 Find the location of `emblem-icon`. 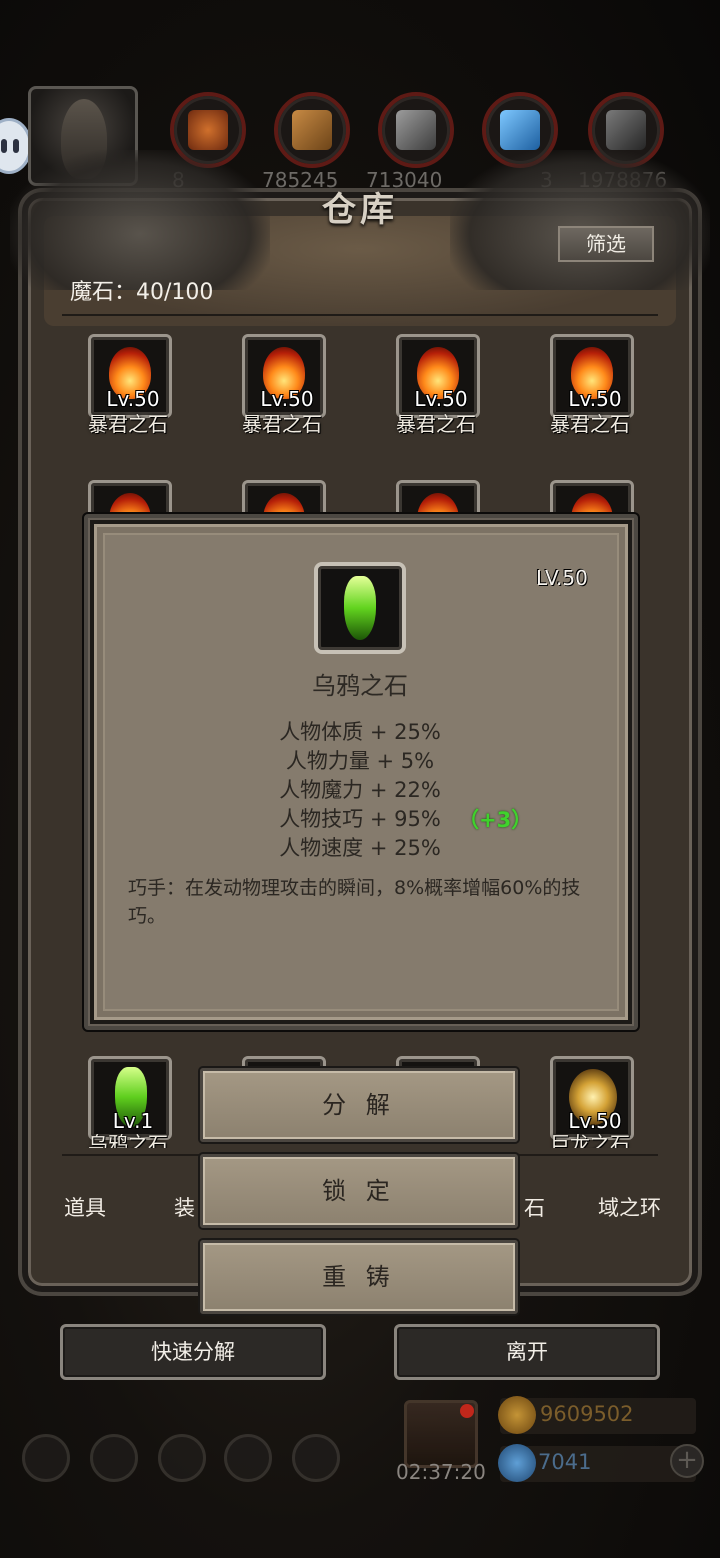

emblem-icon is located at coordinates (182, 1458).